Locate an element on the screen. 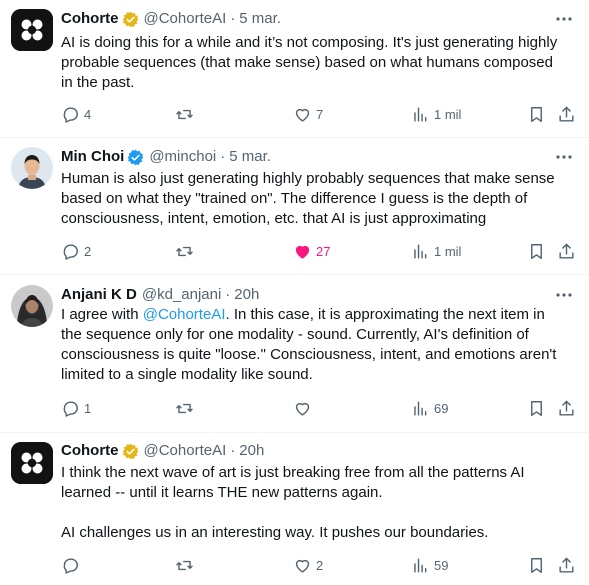 The image size is (589, 585). share-icon is located at coordinates (566, 408).